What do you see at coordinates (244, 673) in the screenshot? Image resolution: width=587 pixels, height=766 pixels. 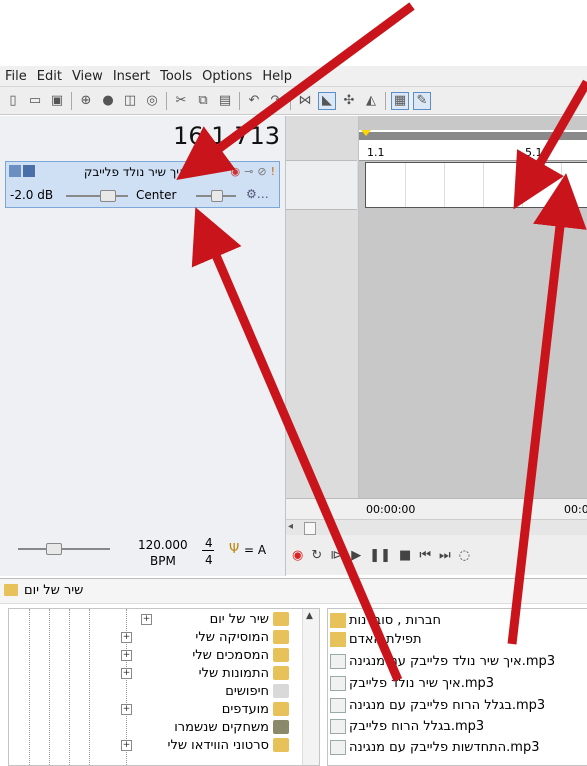 I see `tree-item: התמונות שלי` at bounding box center [244, 673].